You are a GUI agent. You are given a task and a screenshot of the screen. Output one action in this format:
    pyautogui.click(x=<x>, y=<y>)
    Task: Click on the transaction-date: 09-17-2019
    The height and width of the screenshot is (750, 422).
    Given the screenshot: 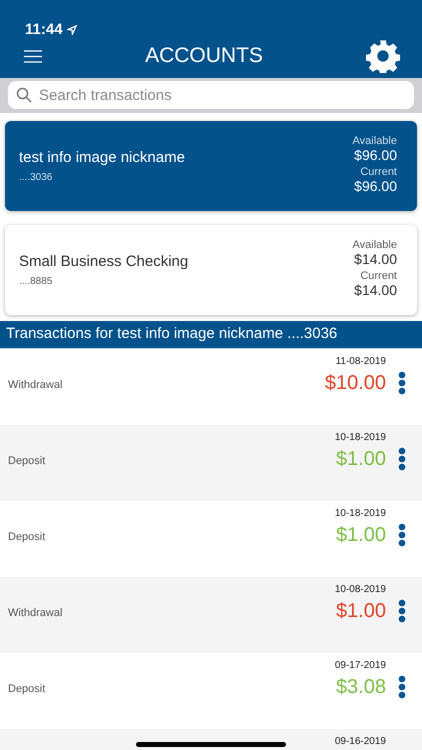 What is the action you would take?
    pyautogui.click(x=360, y=665)
    